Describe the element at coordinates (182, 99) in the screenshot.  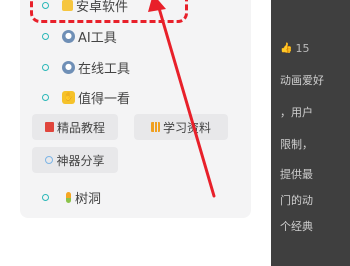
I see `pointer-arrow-icon` at that location.